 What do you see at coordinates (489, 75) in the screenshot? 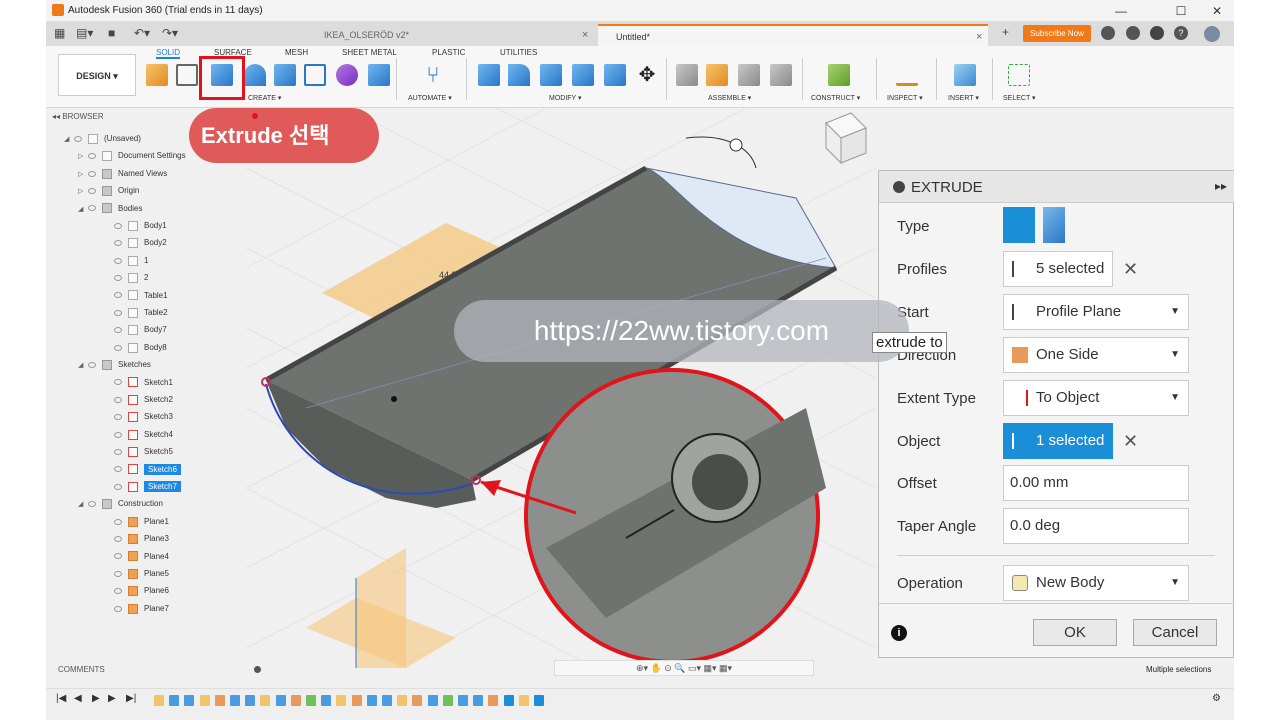
I see `press-pull-icon` at bounding box center [489, 75].